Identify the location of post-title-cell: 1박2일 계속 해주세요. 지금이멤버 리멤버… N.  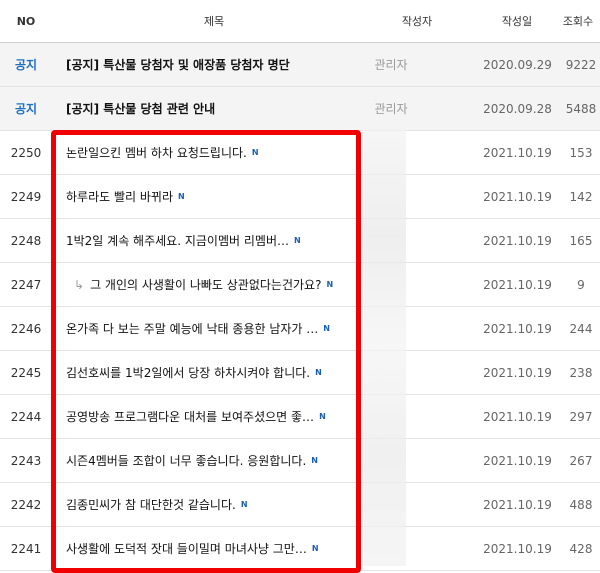
(214, 240).